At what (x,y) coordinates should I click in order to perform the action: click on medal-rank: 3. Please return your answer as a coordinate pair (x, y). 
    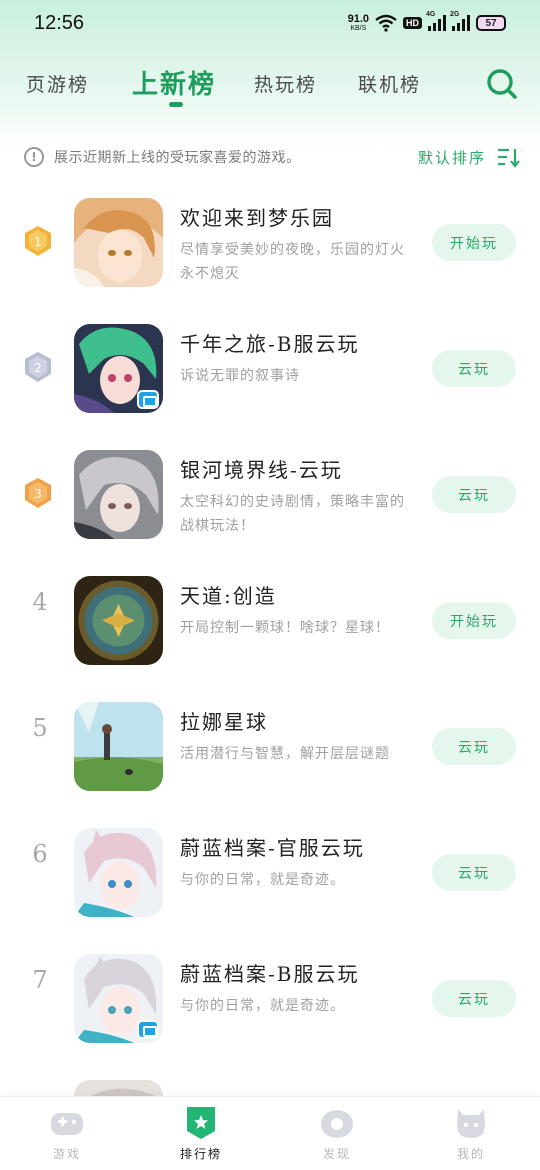
    Looking at the image, I should click on (38, 494).